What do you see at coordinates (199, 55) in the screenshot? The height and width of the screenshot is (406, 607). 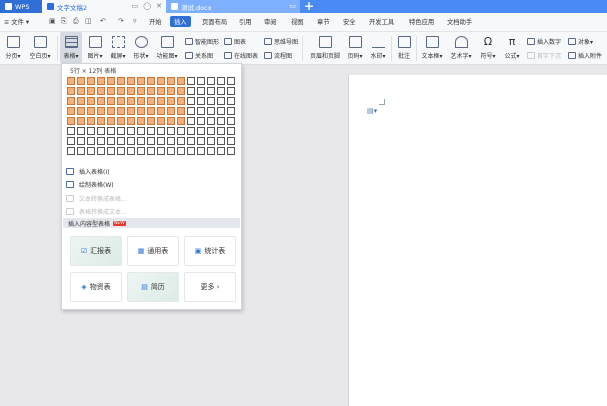 I see `relation-chart-button: 关系图` at bounding box center [199, 55].